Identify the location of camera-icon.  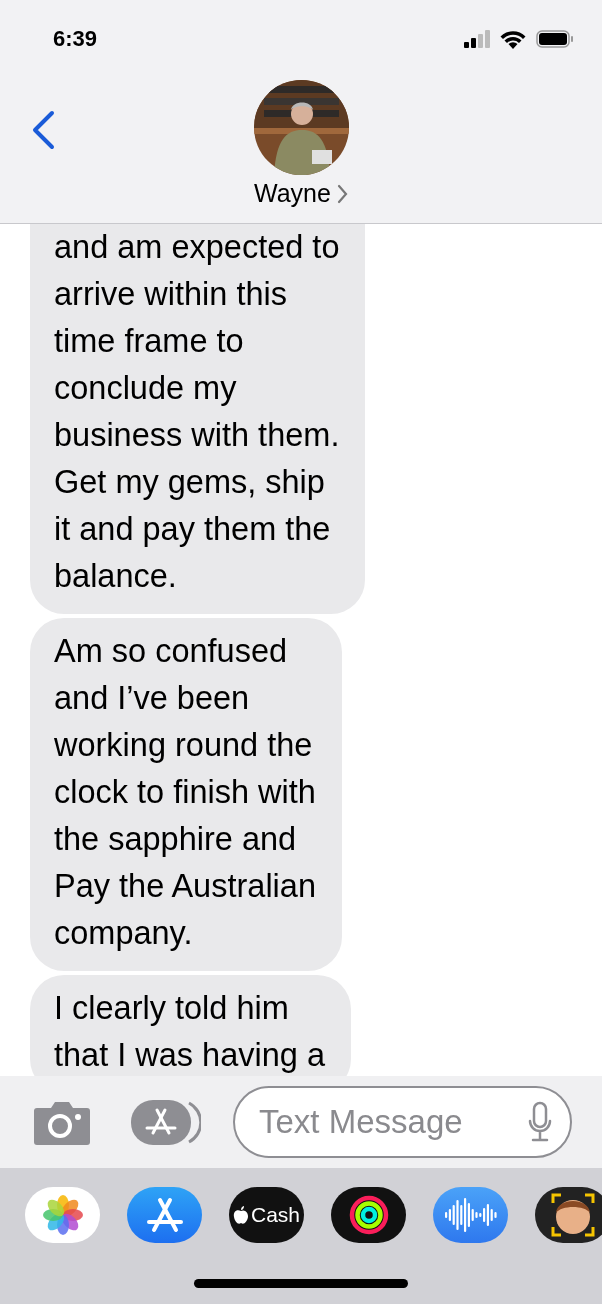
(62, 1122).